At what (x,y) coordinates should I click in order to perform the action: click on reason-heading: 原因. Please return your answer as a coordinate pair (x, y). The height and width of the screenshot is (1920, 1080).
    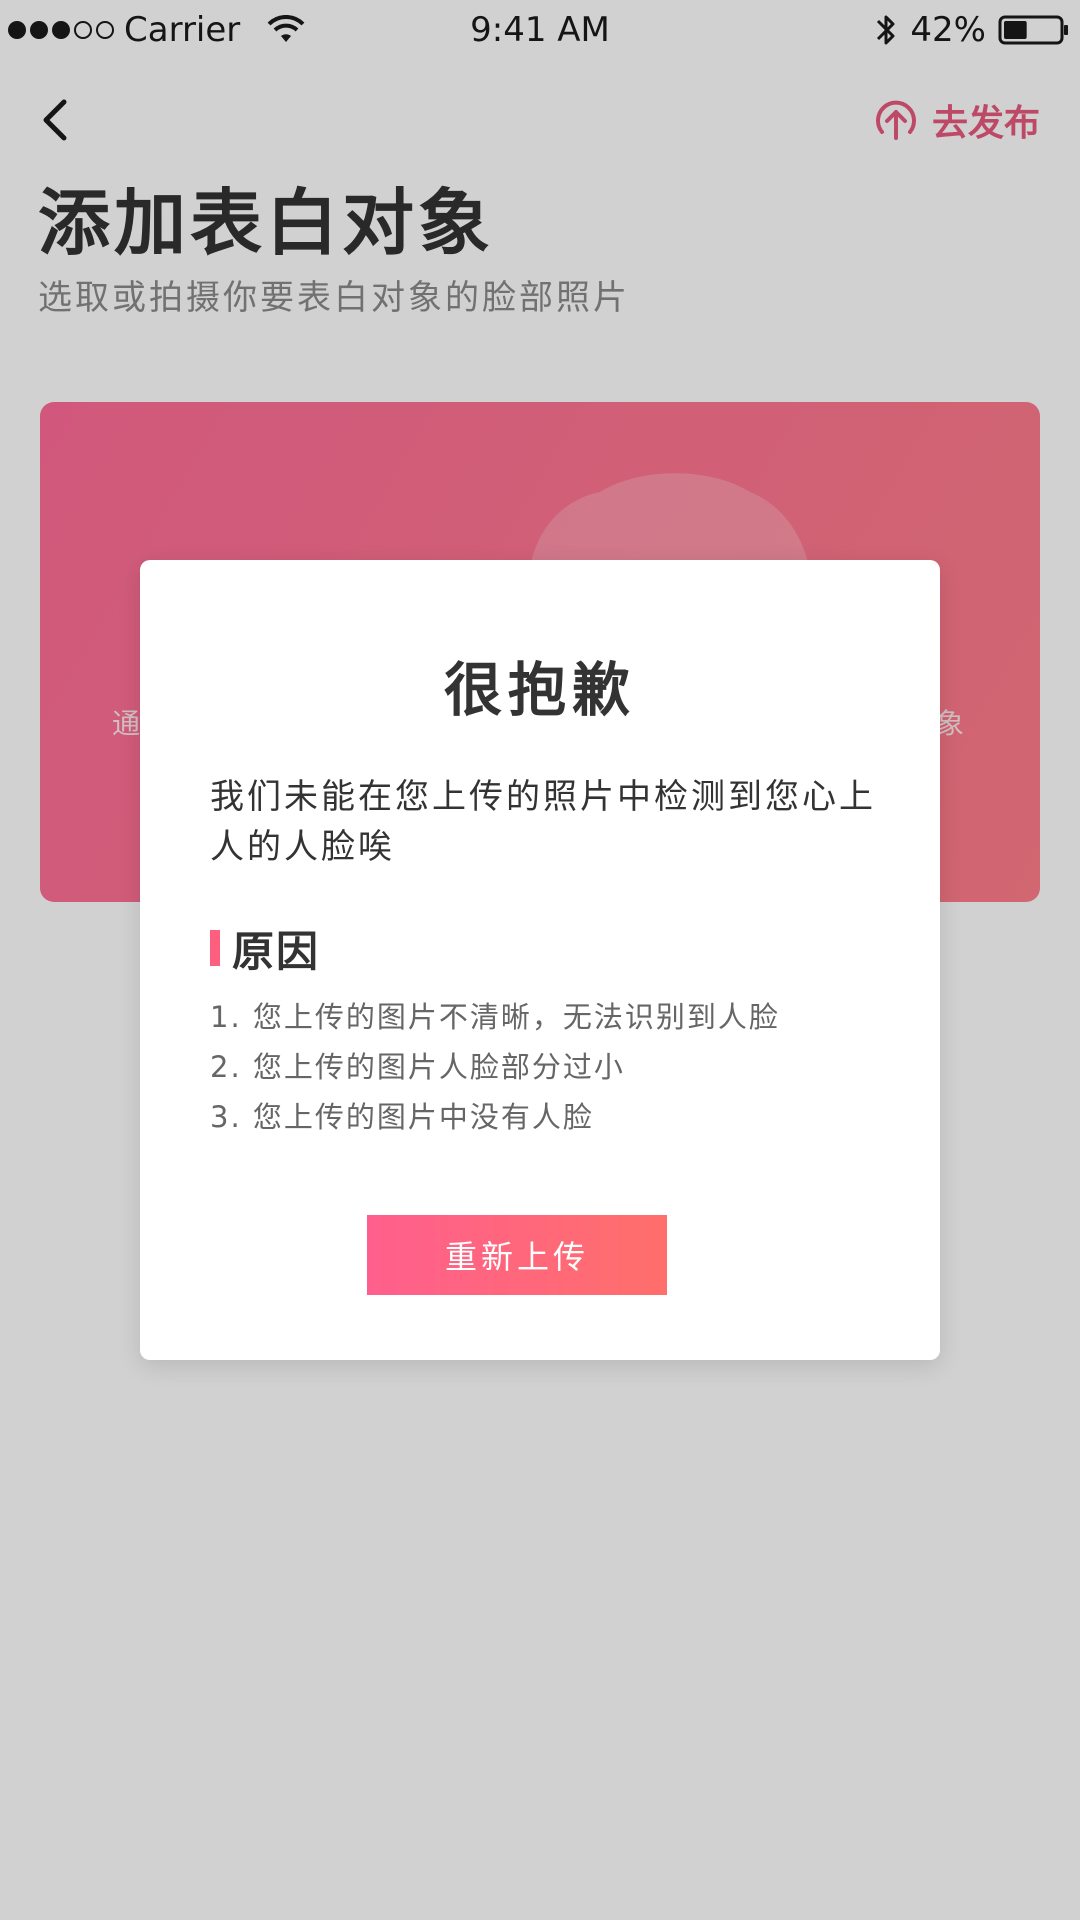
    Looking at the image, I should click on (265, 948).